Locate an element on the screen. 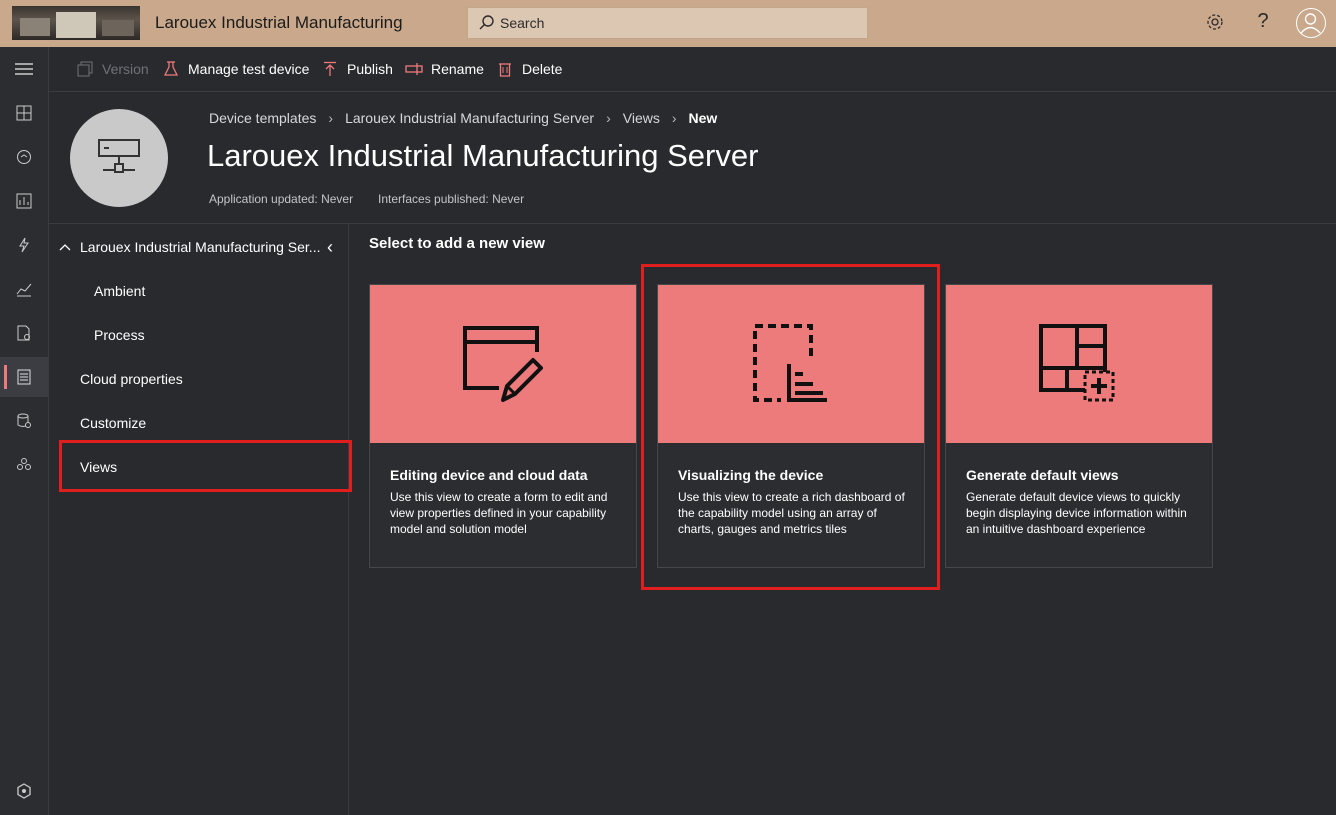 The image size is (1336, 815). tiles-add-icon is located at coordinates (1077, 363).